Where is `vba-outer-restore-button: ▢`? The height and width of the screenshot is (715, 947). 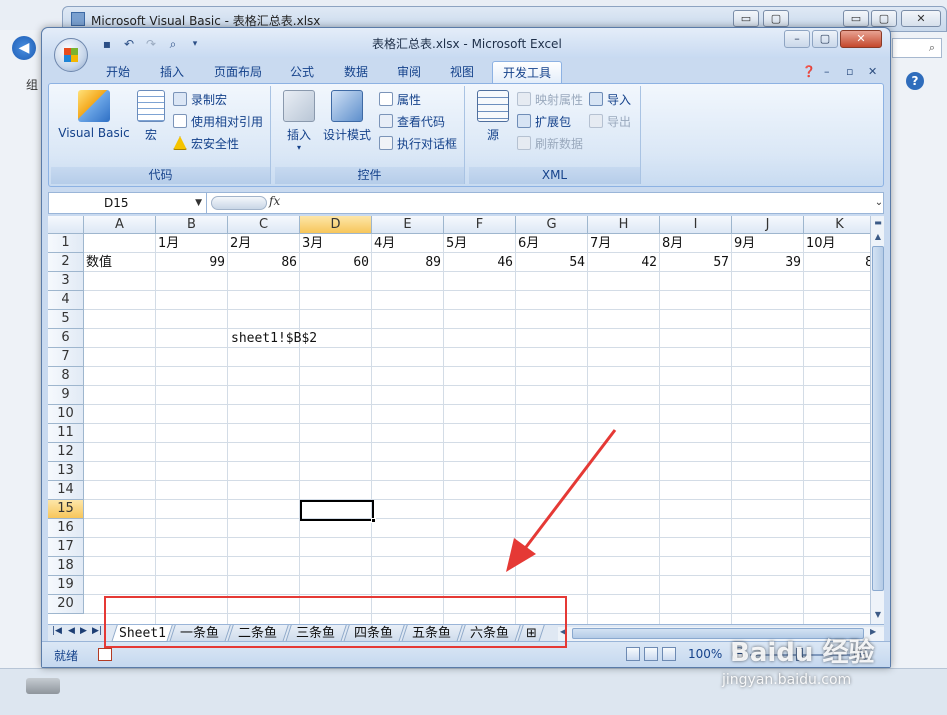 vba-outer-restore-button: ▢ is located at coordinates (884, 18).